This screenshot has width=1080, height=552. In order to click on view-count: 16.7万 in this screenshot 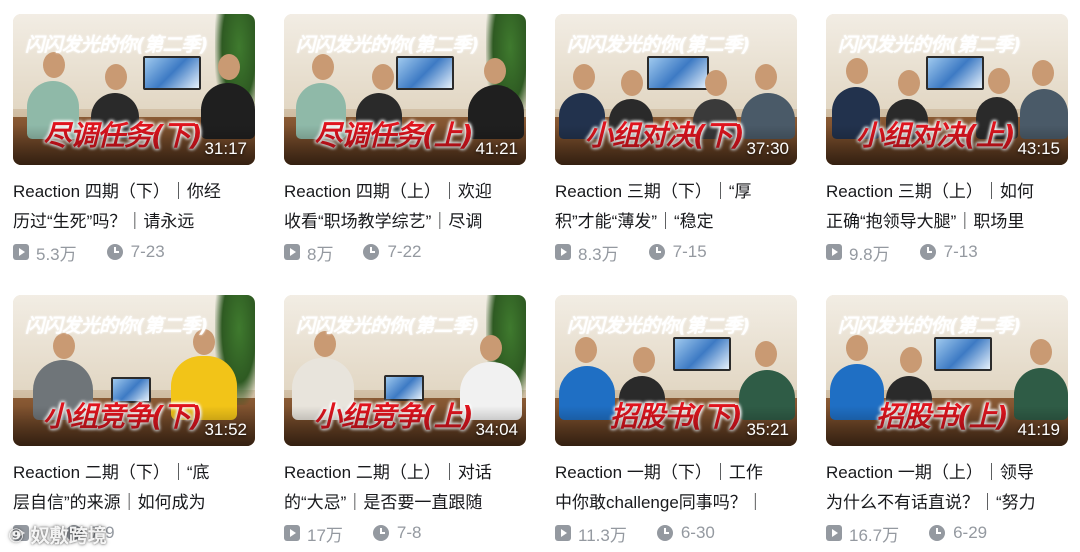, I will do `click(874, 535)`.